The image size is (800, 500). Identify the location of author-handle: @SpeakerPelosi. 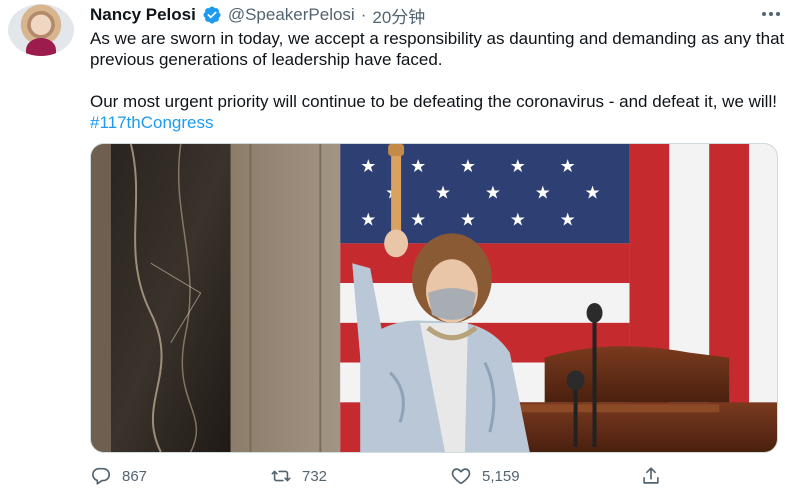
(291, 15).